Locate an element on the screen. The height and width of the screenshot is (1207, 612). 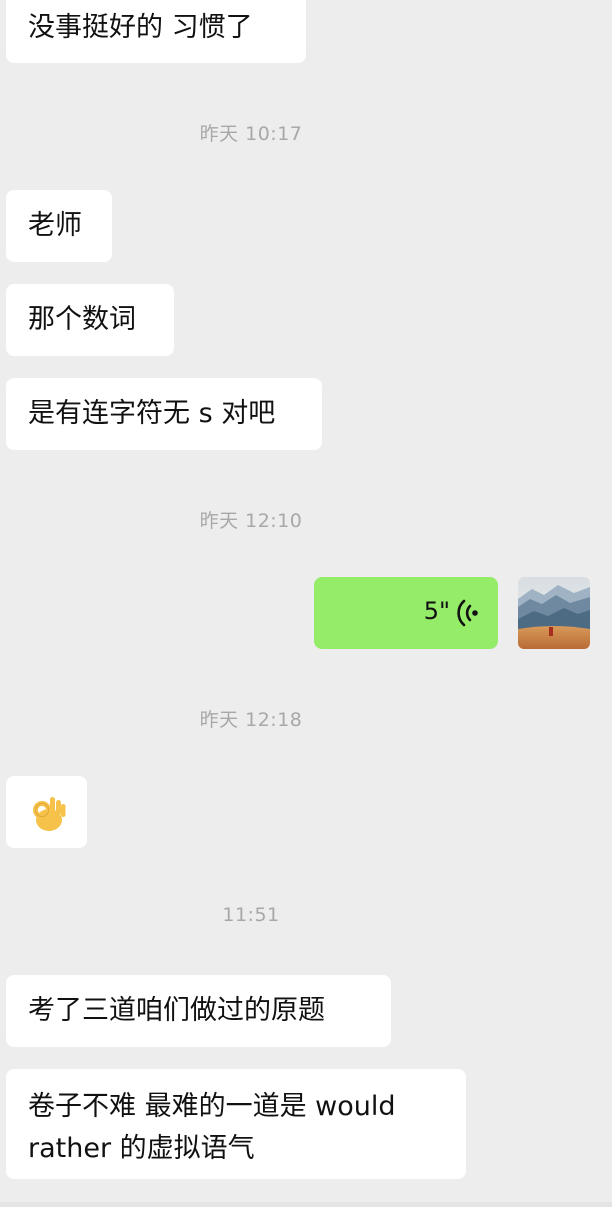
message-text: 考了三道咱们做过的原题 is located at coordinates (176, 1010).